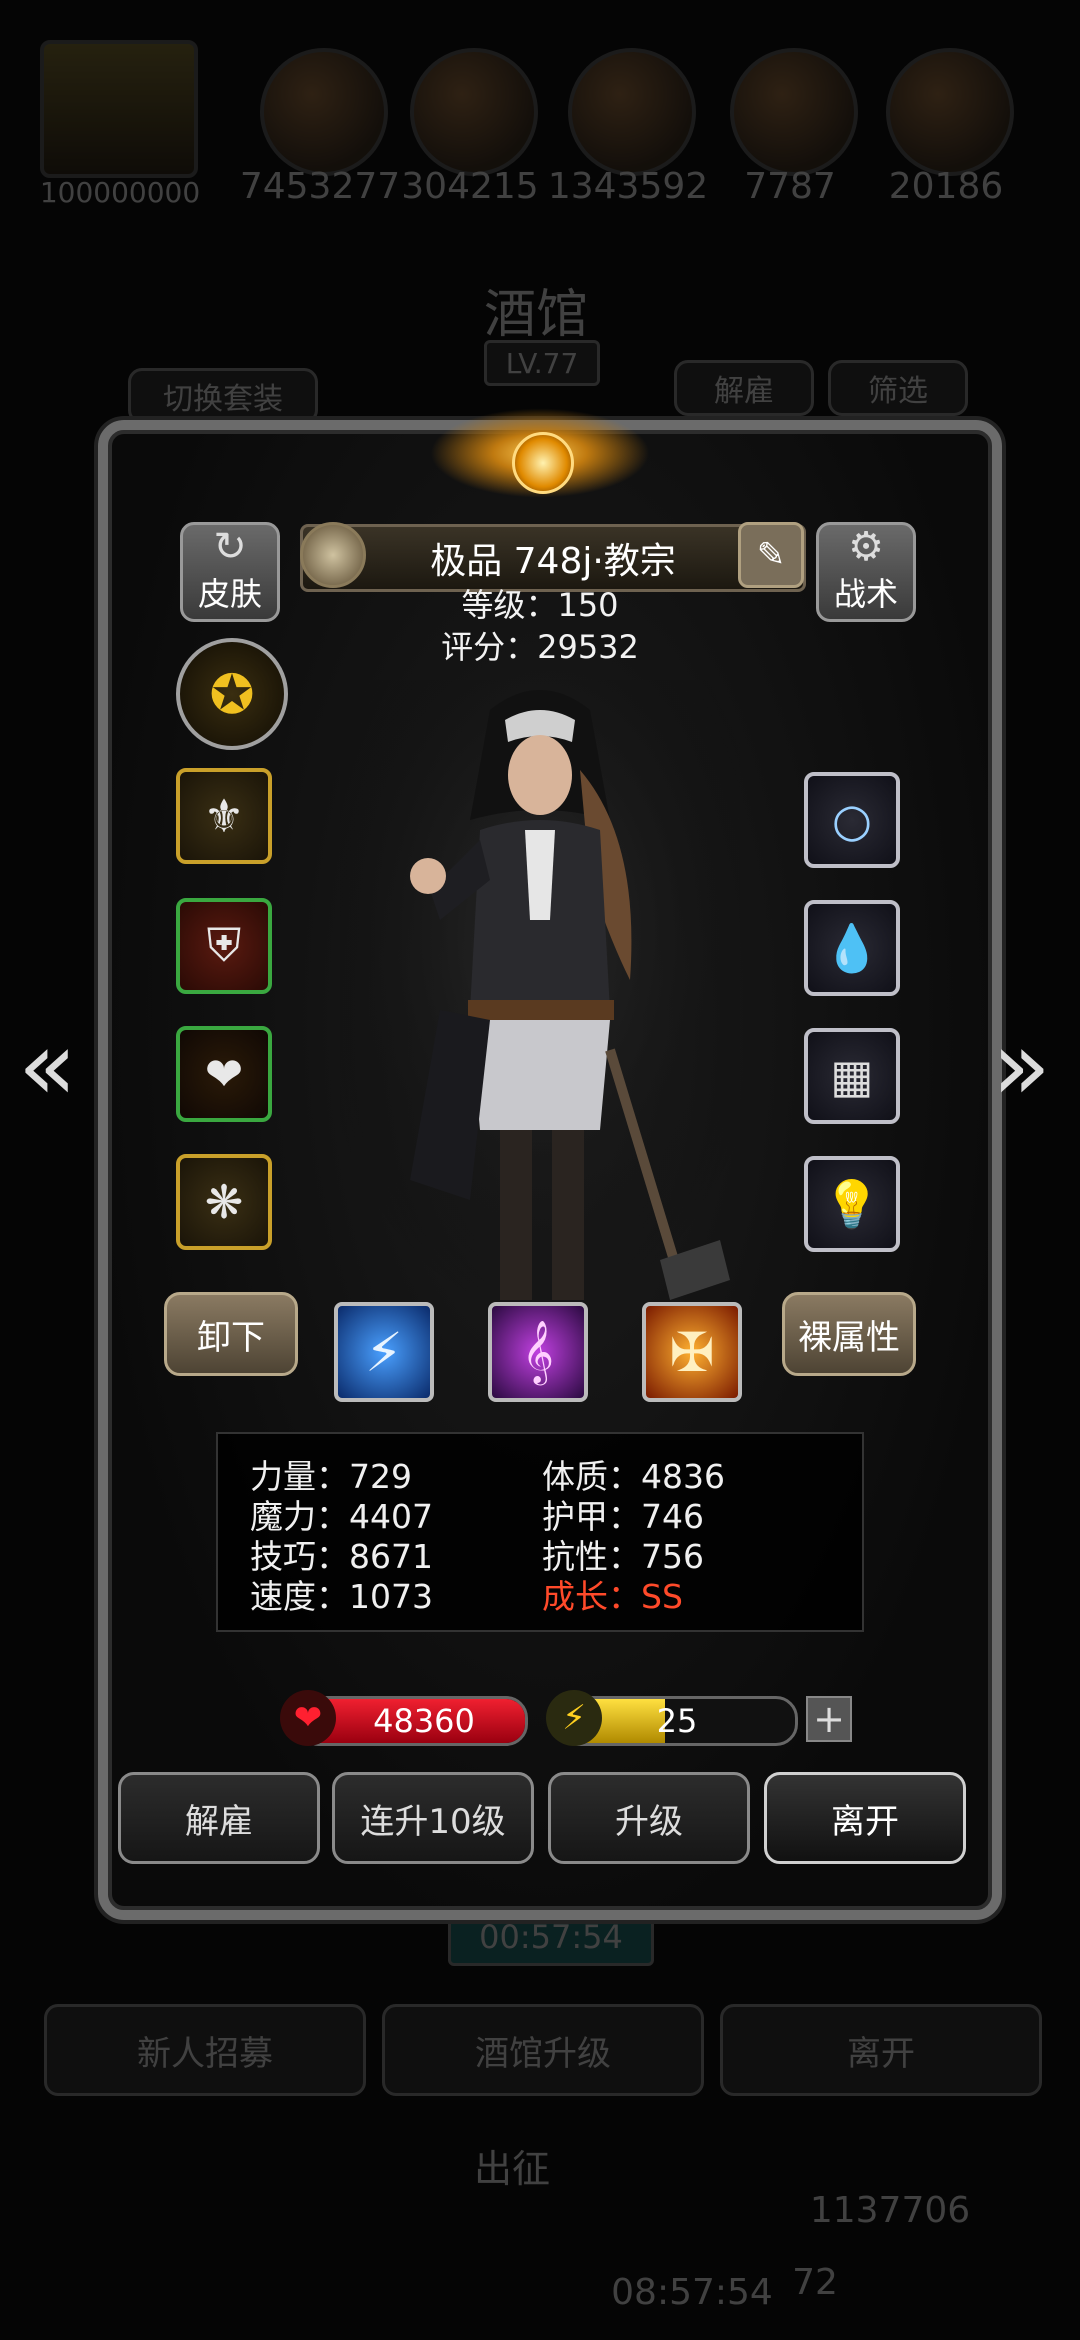 The width and height of the screenshot is (1080, 2340). Describe the element at coordinates (1021, 1066) in the screenshot. I see `next-hero-chevron-icon: »` at that location.